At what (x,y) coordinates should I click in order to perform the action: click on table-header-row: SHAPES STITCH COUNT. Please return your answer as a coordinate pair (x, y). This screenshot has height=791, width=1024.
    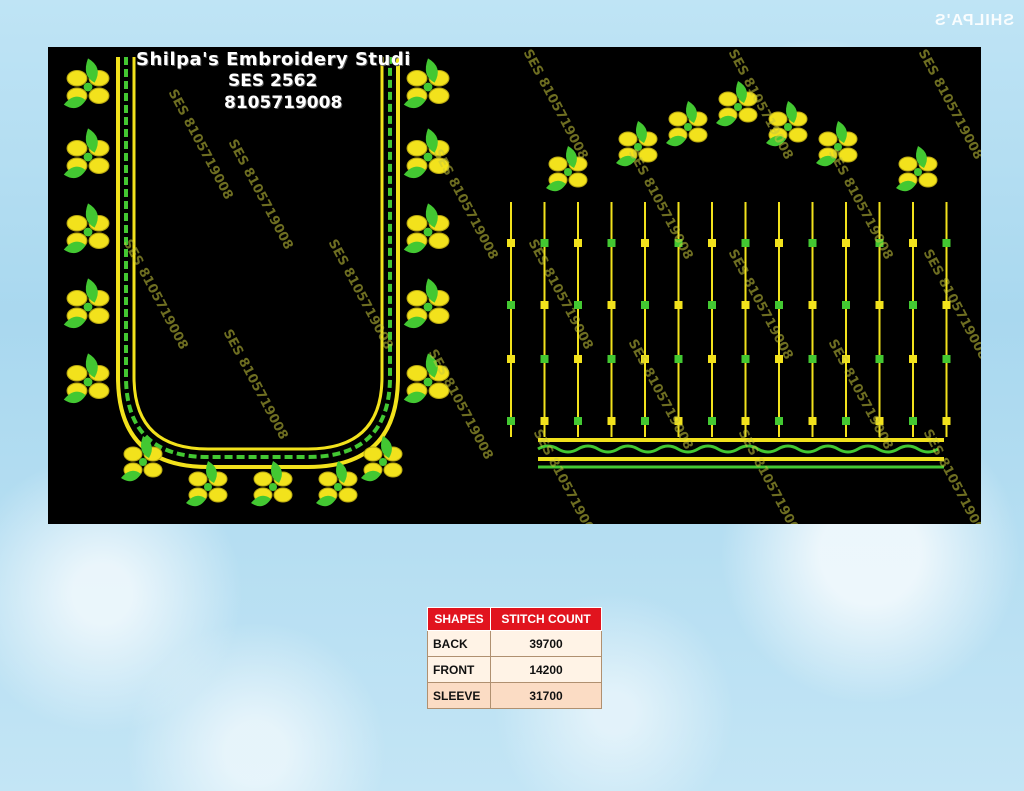
    Looking at the image, I should click on (514, 619).